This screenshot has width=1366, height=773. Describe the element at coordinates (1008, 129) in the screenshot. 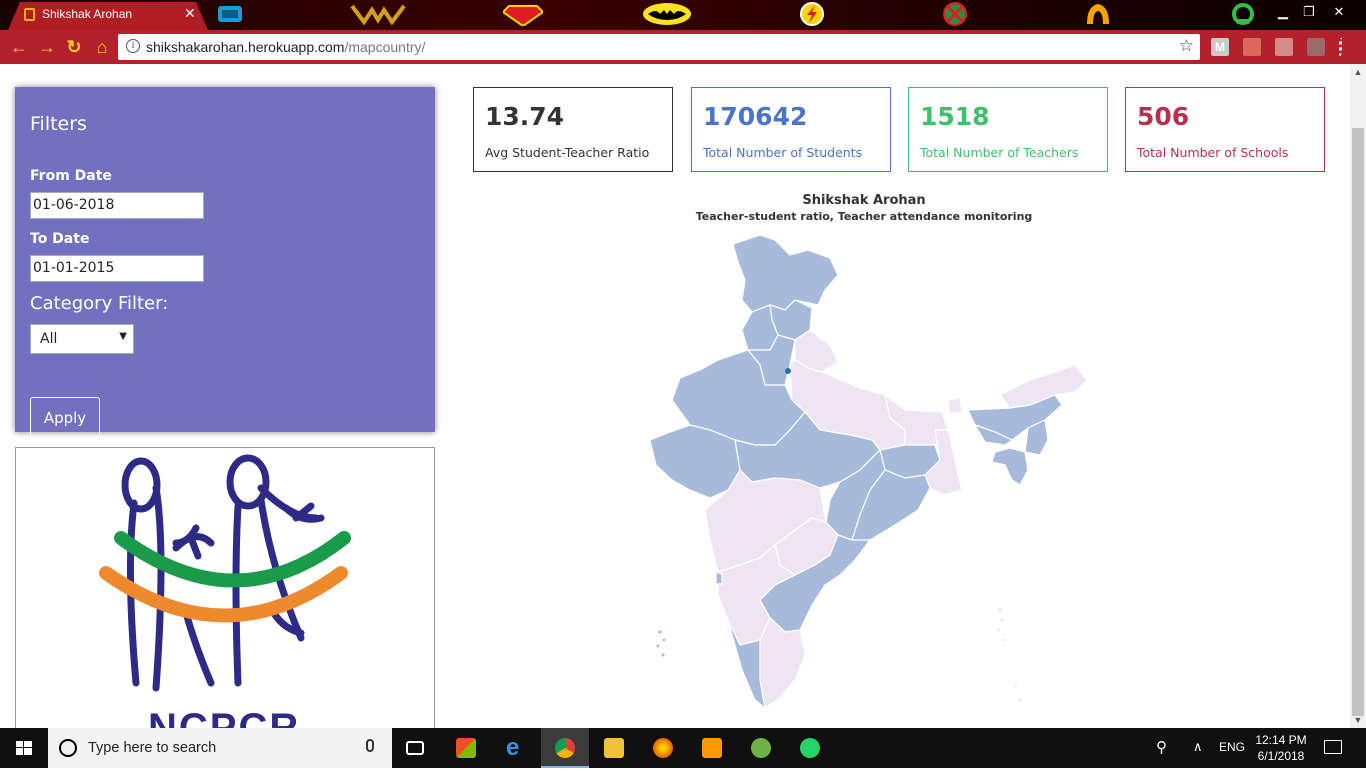

I see `stat-card-teachers: 1518 Total Number of Teachers` at that location.